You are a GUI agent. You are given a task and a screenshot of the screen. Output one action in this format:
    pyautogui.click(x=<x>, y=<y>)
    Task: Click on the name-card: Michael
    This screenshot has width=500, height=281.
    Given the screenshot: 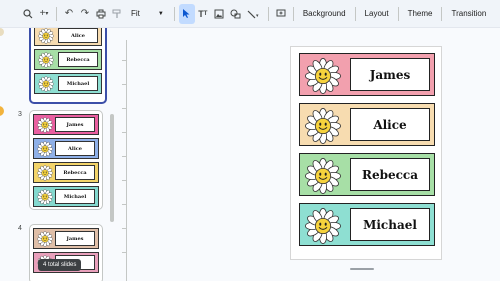 What is the action you would take?
    pyautogui.click(x=367, y=224)
    